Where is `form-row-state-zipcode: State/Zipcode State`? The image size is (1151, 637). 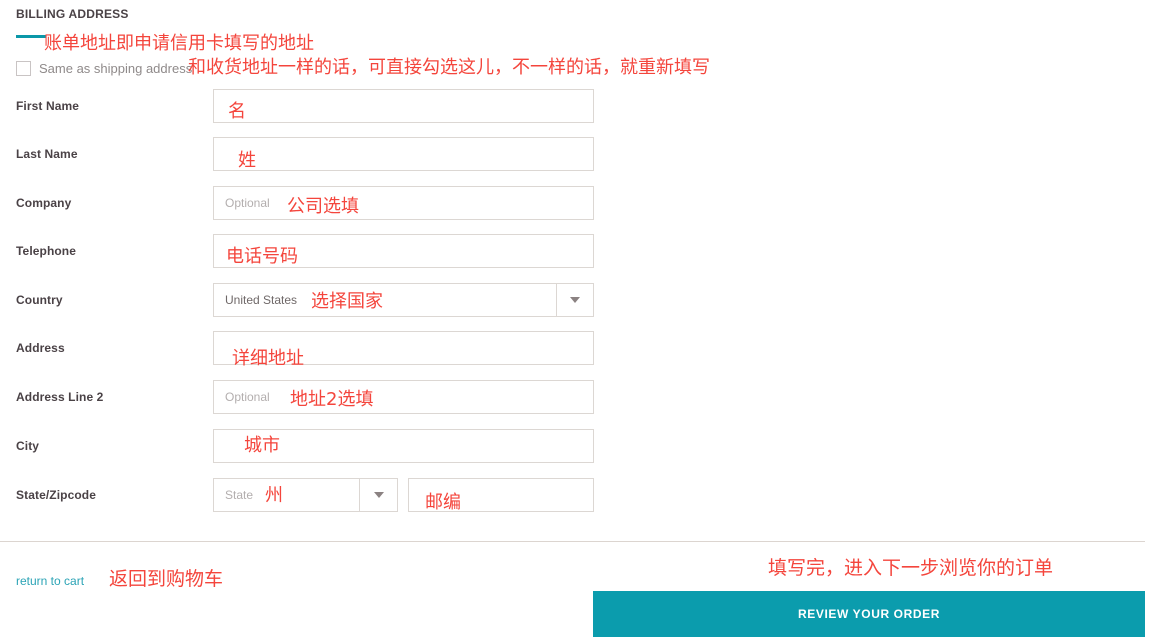
form-row-state-zipcode: State/Zipcode State is located at coordinates (310, 495).